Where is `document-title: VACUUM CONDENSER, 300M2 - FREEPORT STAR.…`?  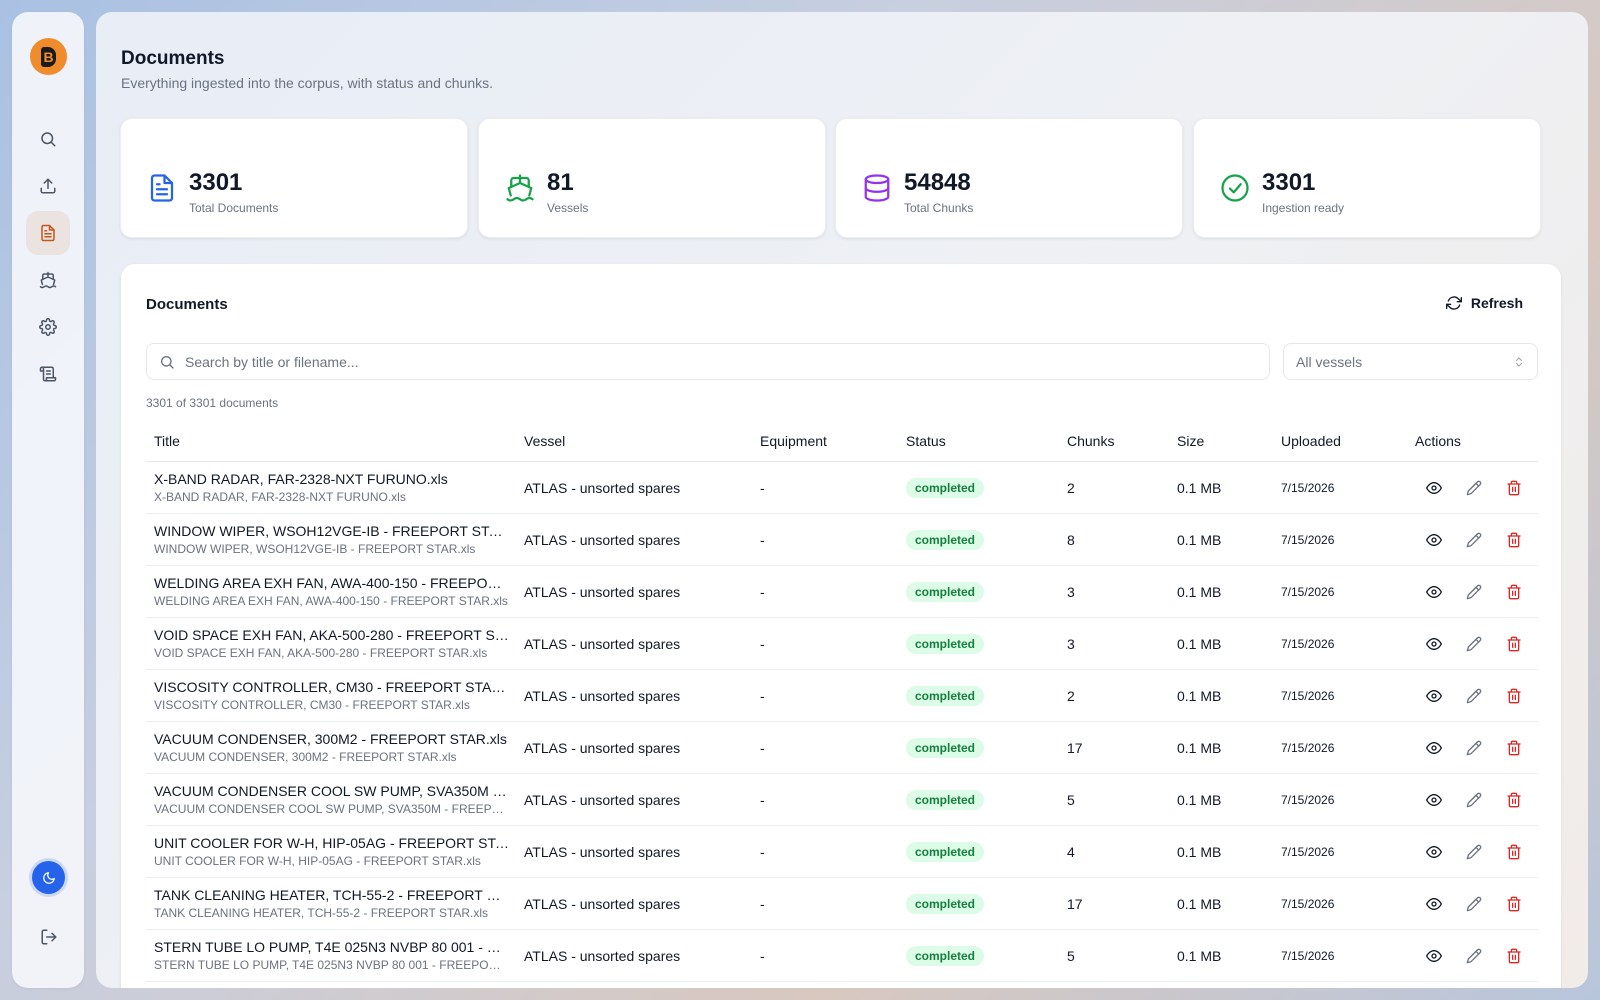
document-title: VACUUM CONDENSER, 300M2 - FREEPORT STAR.… is located at coordinates (331, 739).